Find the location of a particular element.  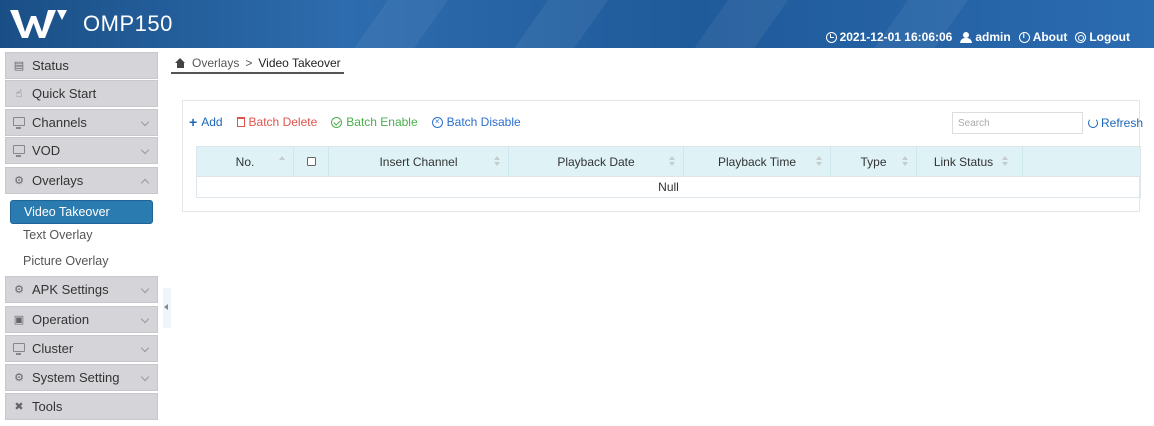

sidebar-item-overlays: ⚙ Overlays is located at coordinates (81, 180).